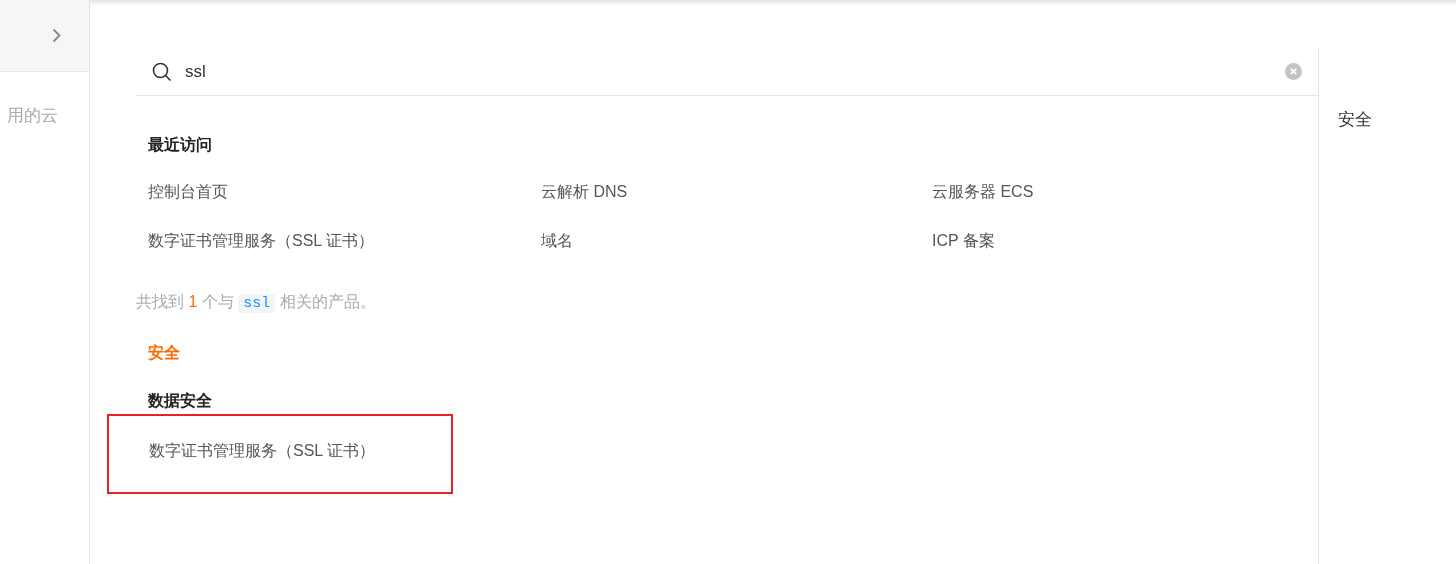 Image resolution: width=1456 pixels, height=564 pixels. Describe the element at coordinates (983, 191) in the screenshot. I see `recent-link: 云服务器 ECS` at that location.